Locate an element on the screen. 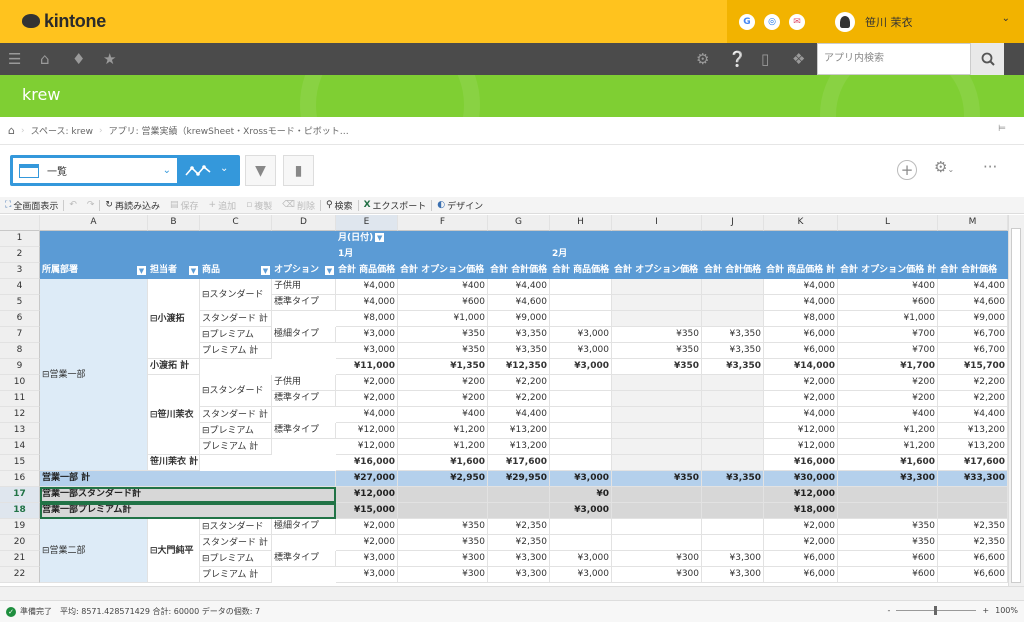 The height and width of the screenshot is (622, 1024). scrollbar-thumb is located at coordinates (1016, 405).